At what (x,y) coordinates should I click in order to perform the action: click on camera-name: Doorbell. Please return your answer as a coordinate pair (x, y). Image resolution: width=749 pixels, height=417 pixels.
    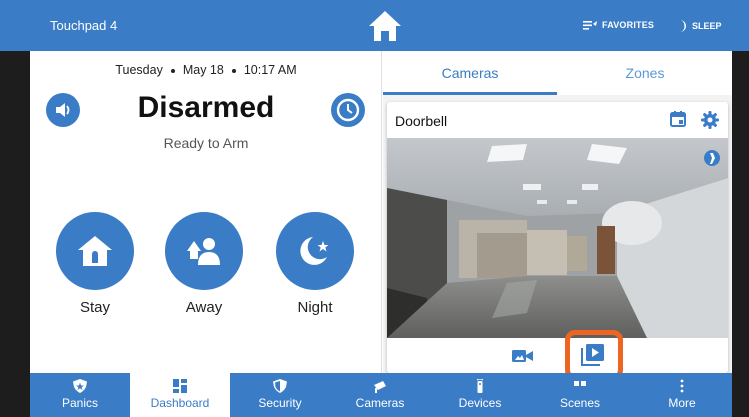
    Looking at the image, I should click on (421, 121).